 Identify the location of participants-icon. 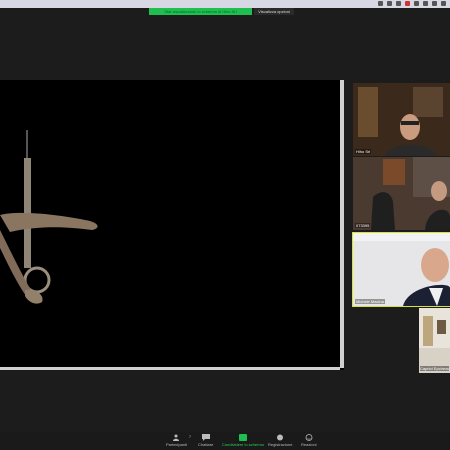
(175, 437).